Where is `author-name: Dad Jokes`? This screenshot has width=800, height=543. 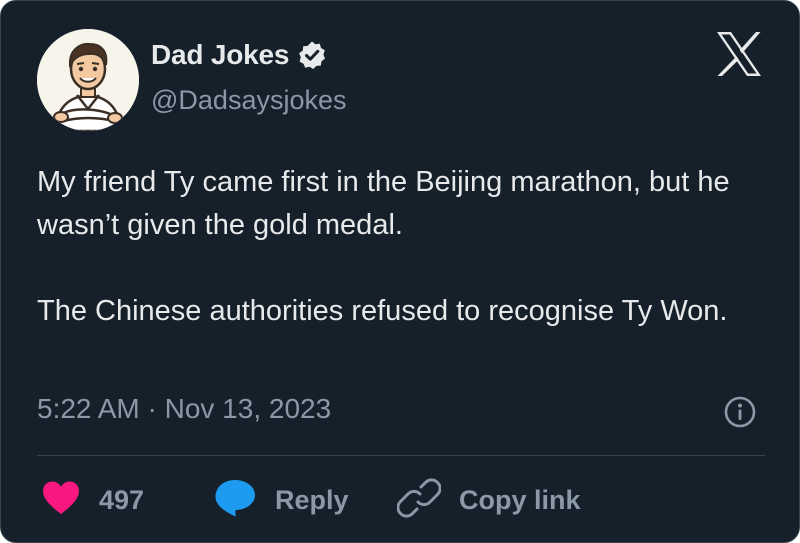
author-name: Dad Jokes is located at coordinates (220, 55).